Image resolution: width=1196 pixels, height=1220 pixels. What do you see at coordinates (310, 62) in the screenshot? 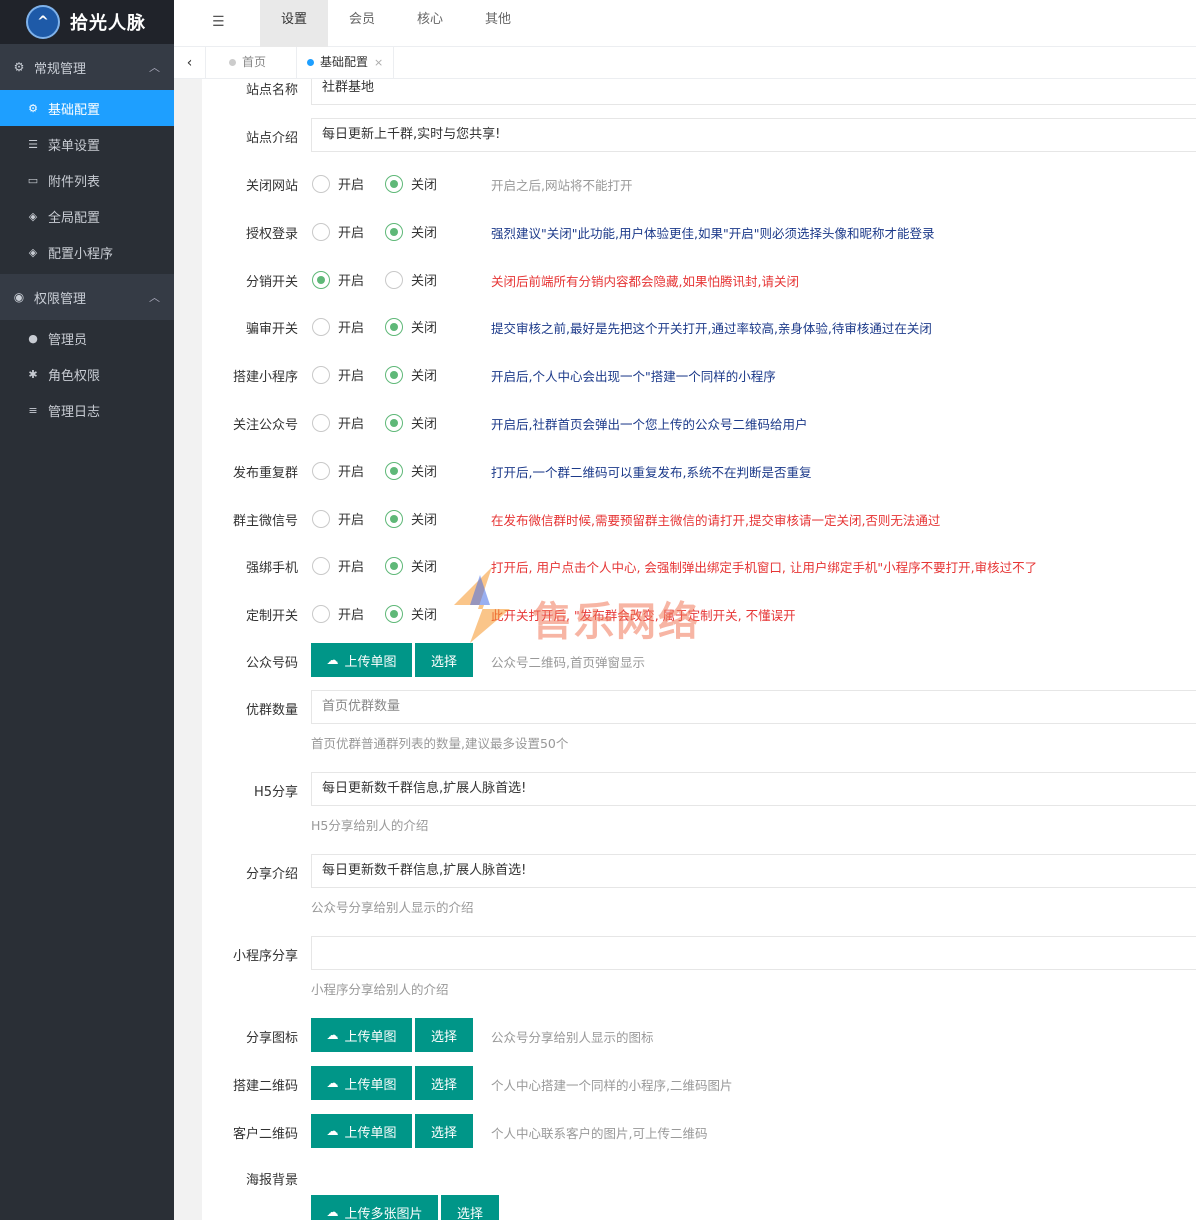
I see `tab-dot-icon` at bounding box center [310, 62].